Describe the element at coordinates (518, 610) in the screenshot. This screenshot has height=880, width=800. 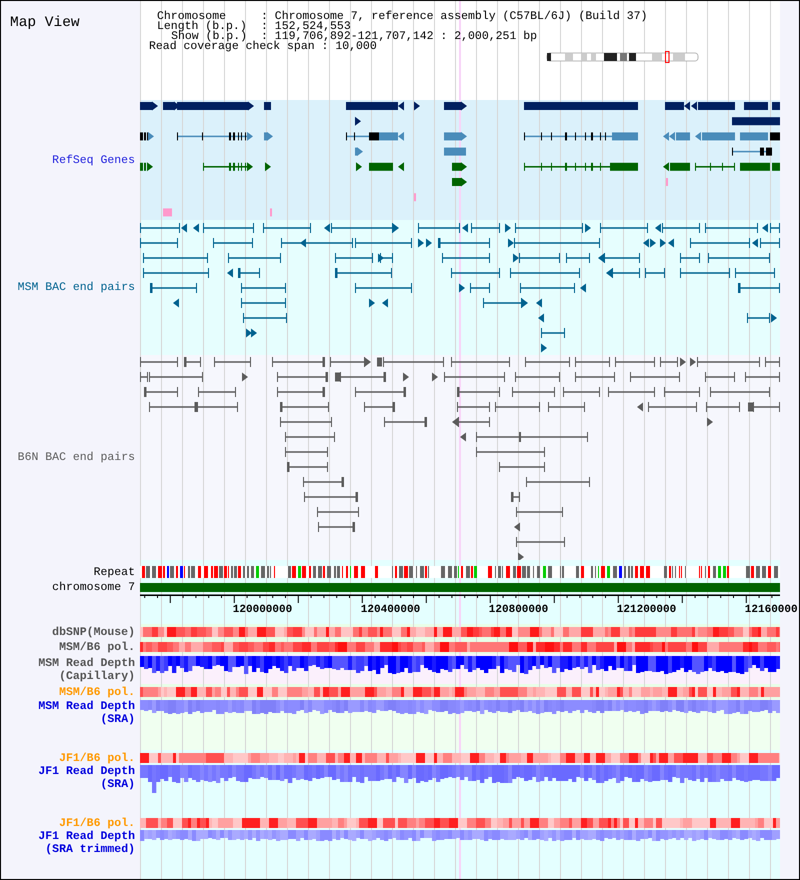
I see `axis-label: 120800000` at that location.